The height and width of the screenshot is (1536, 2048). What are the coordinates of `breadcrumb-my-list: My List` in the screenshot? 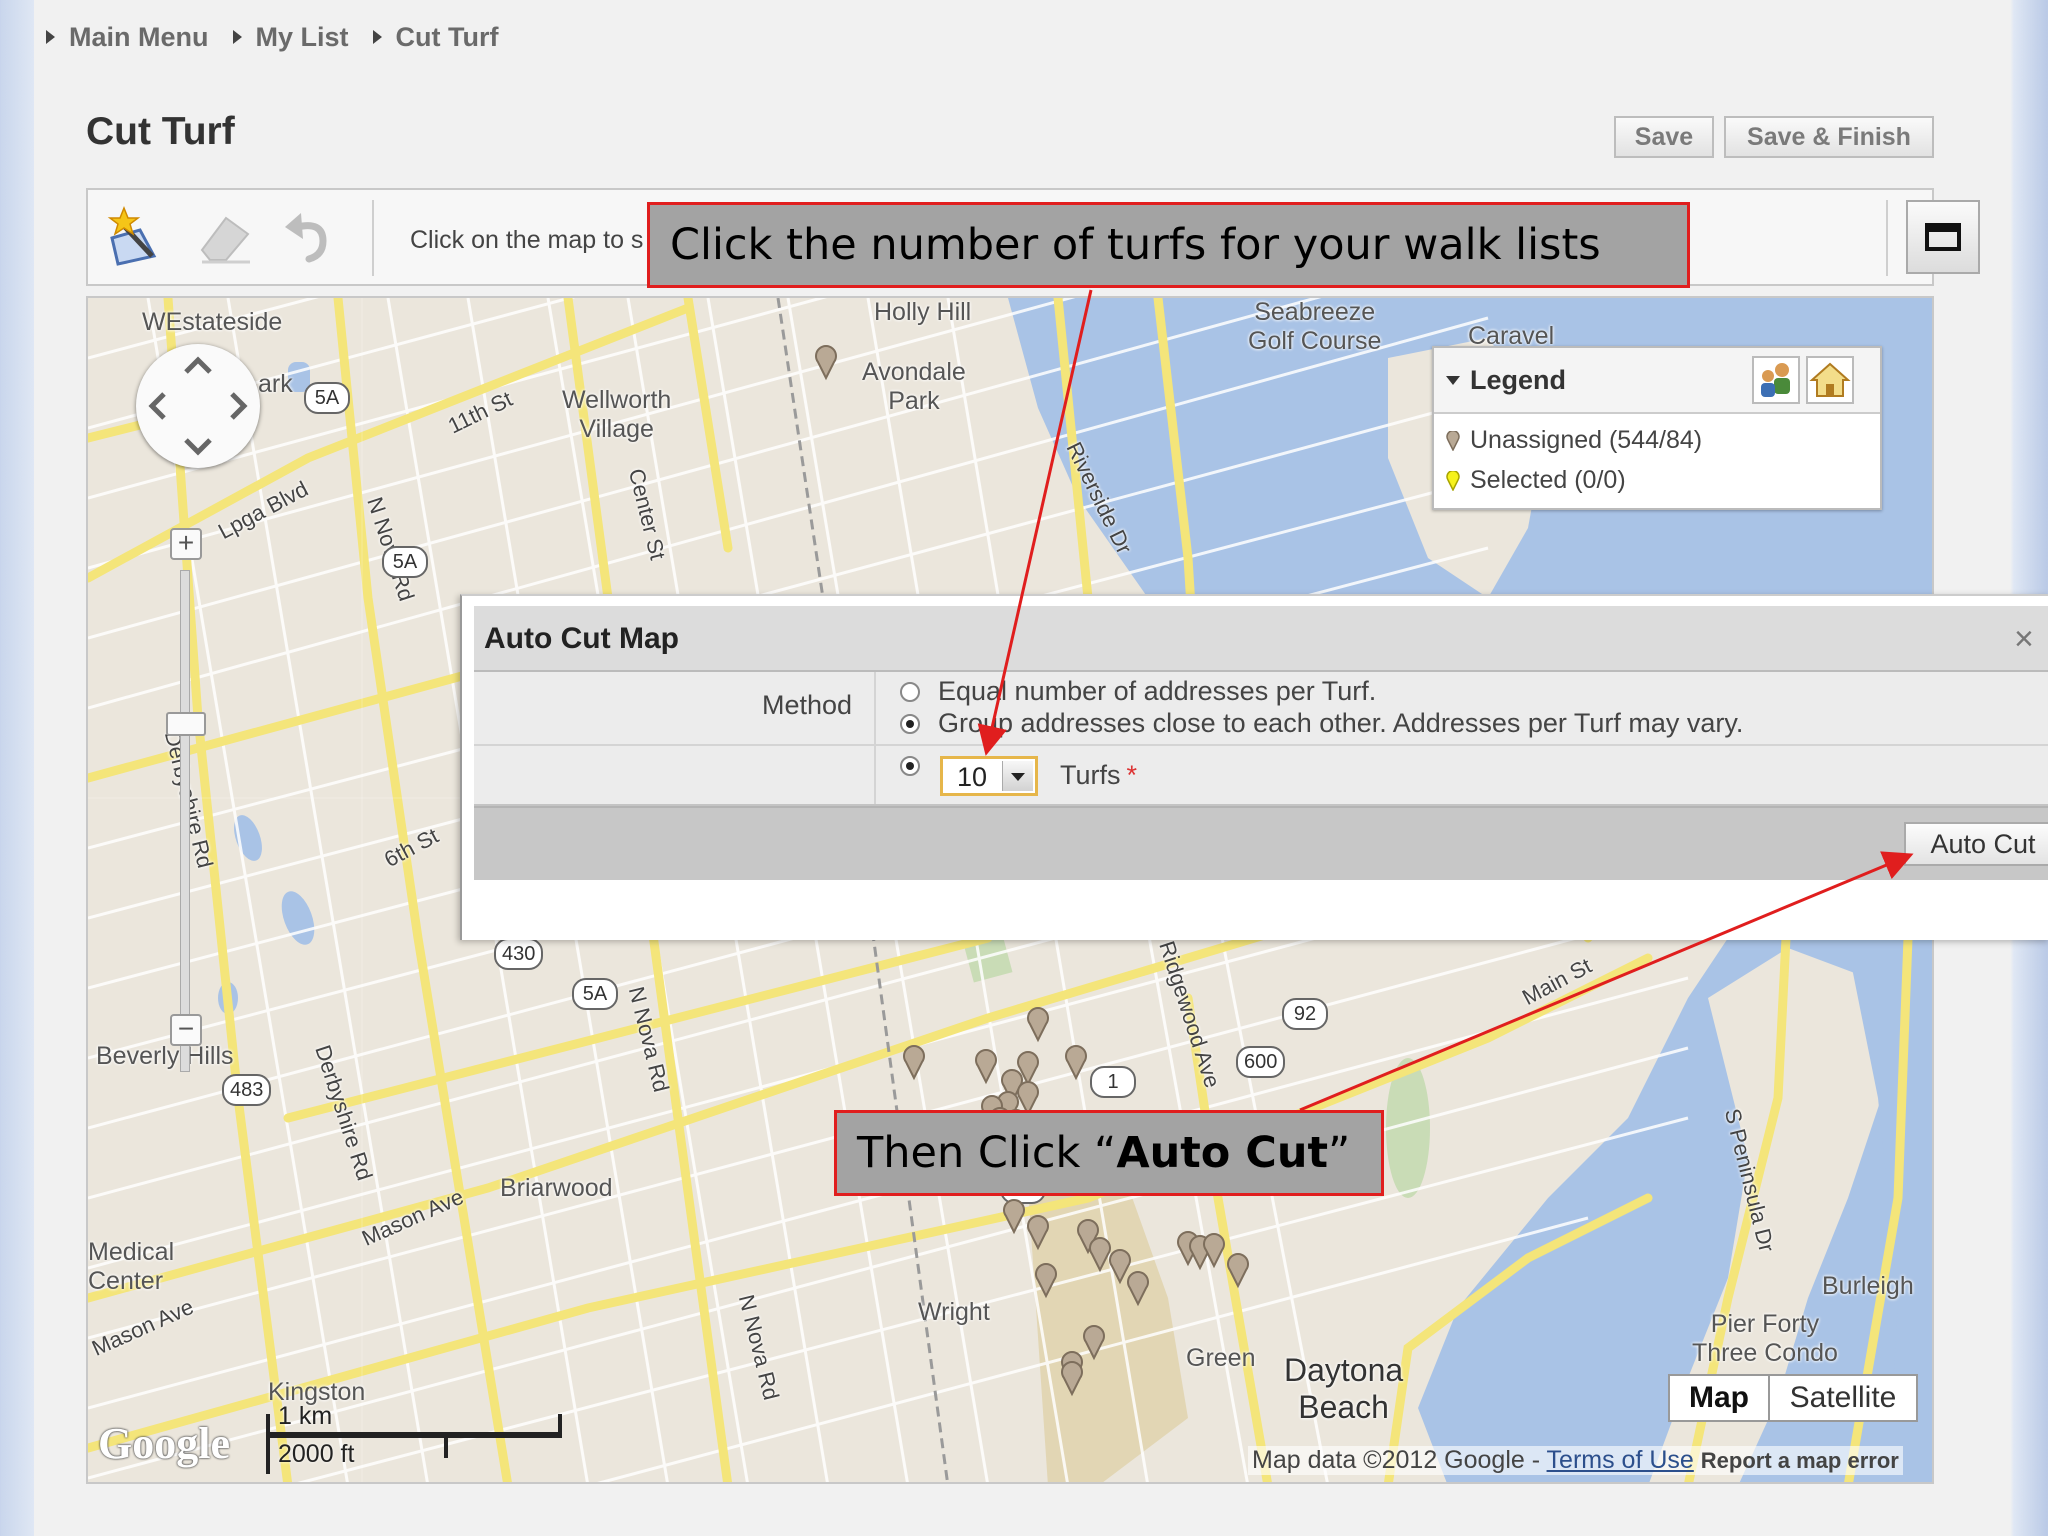 It's located at (290, 37).